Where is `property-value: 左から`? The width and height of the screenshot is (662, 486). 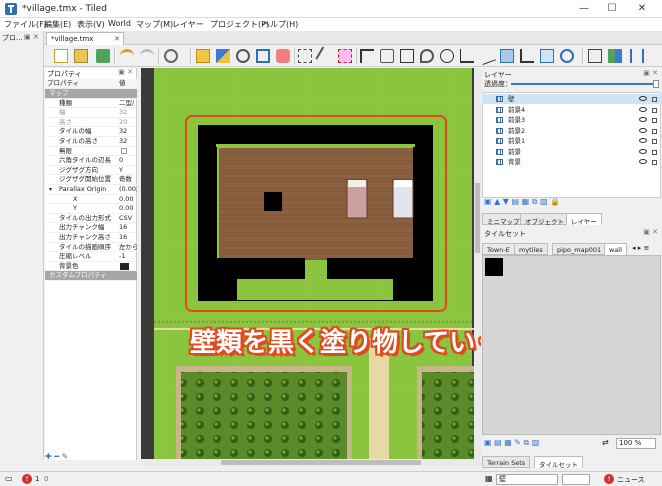
property-value: 左から is located at coordinates (128, 248).